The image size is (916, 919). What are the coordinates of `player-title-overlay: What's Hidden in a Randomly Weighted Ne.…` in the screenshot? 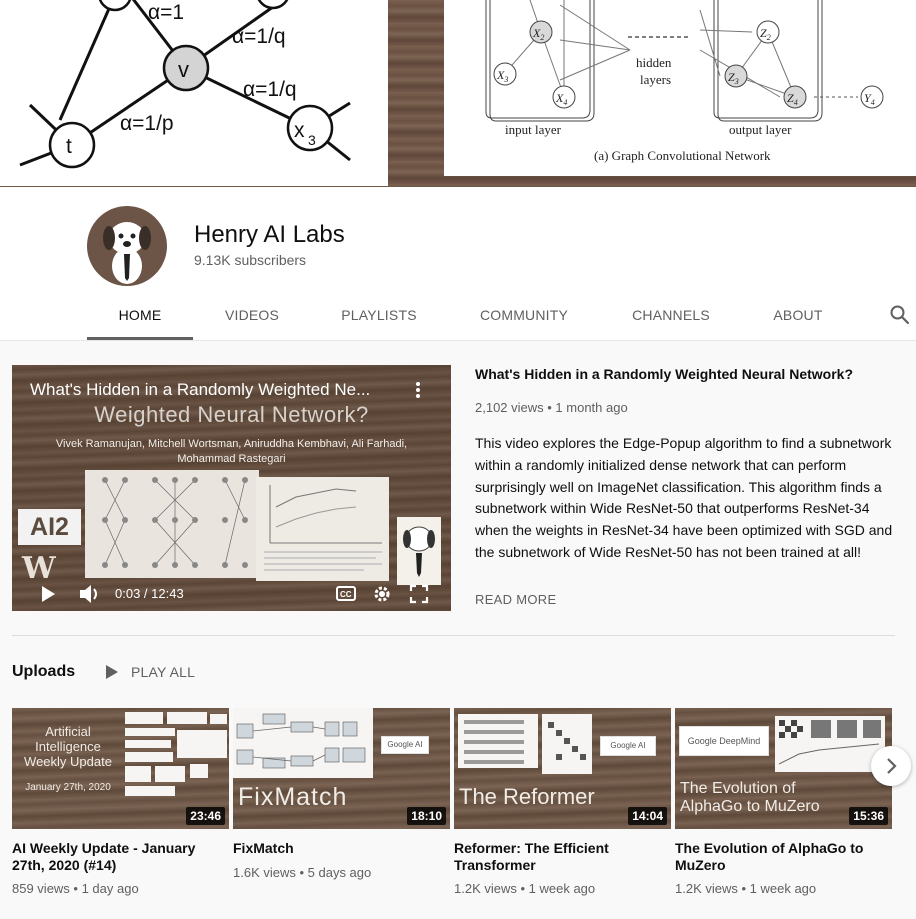 It's located at (200, 390).